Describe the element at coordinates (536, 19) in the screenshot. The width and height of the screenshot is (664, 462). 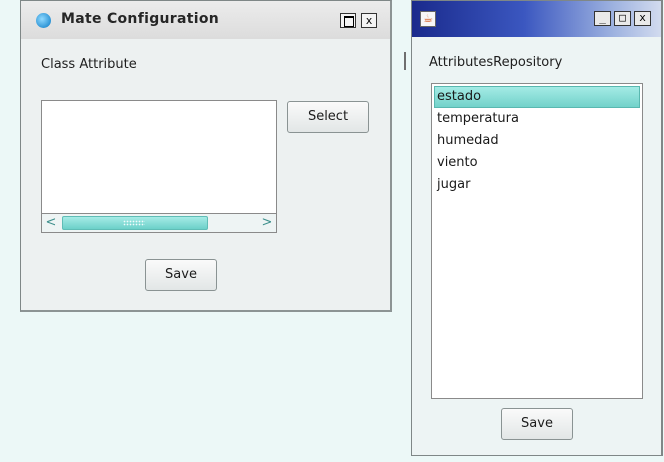
I see `repository-title-bar: ☕ _ □ x` at that location.